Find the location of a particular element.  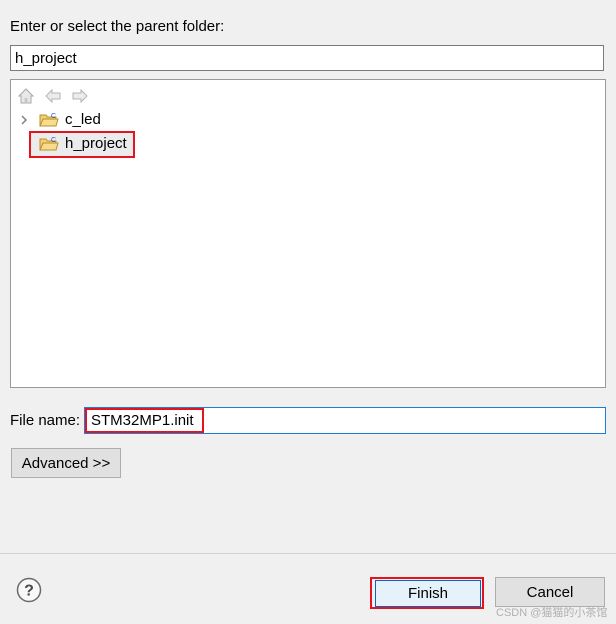

advanced-button: Advanced >> is located at coordinates (66, 463).